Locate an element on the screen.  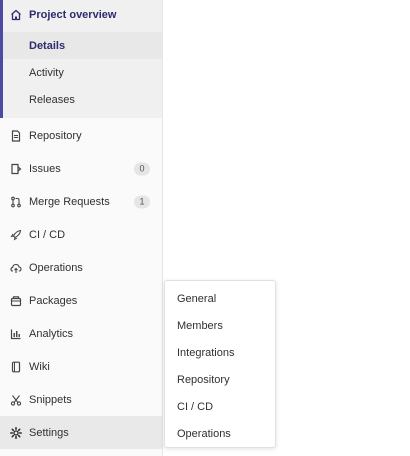
sidebar-item-label: Analytics is located at coordinates (51, 333).